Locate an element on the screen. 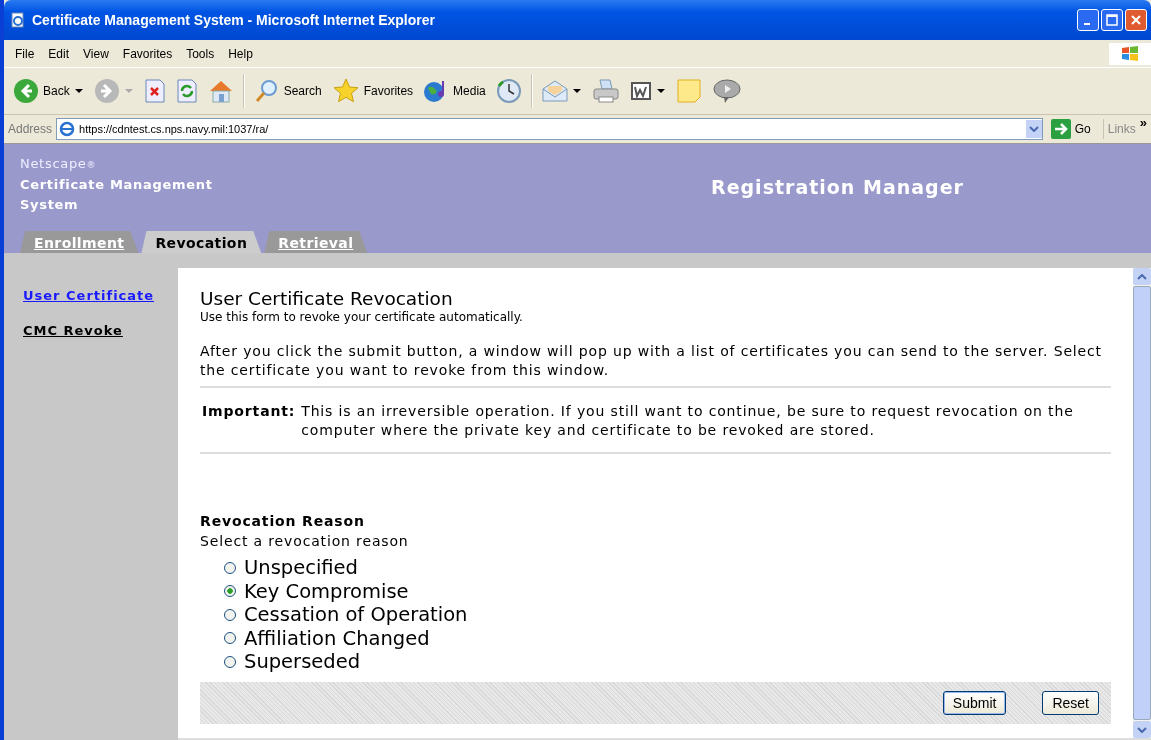 This screenshot has height=740, width=1151. radio-option: Affiliation Changed is located at coordinates (667, 638).